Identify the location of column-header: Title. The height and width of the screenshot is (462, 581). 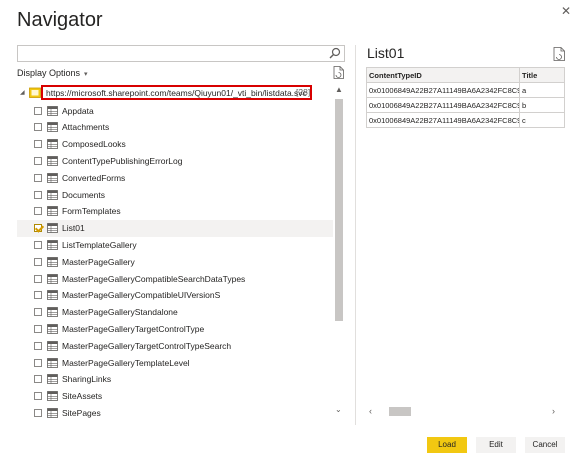
(542, 75).